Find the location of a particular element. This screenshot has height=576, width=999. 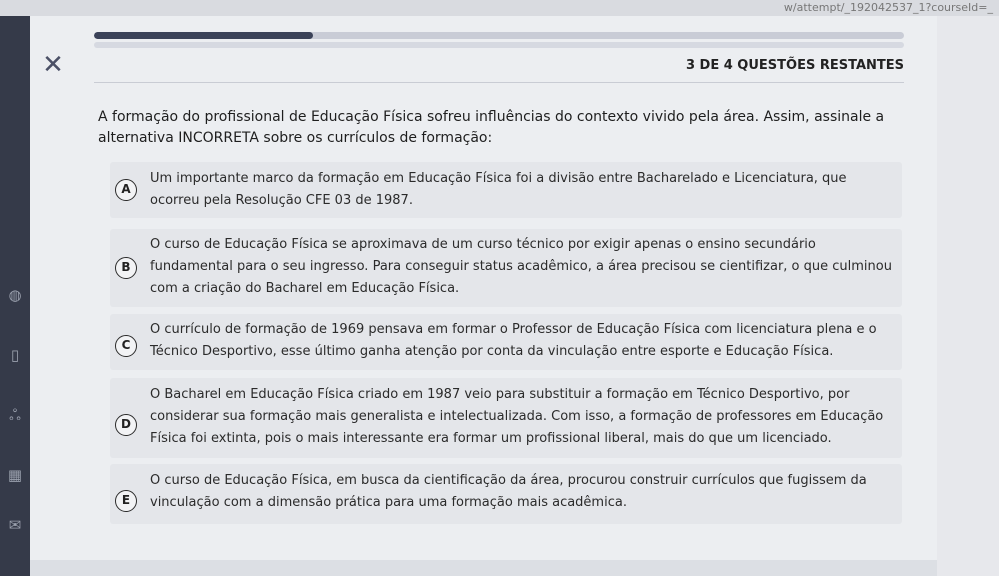

browser-url-bar: w/attempt/_192042537_1?courseId=_ is located at coordinates (499, 8).